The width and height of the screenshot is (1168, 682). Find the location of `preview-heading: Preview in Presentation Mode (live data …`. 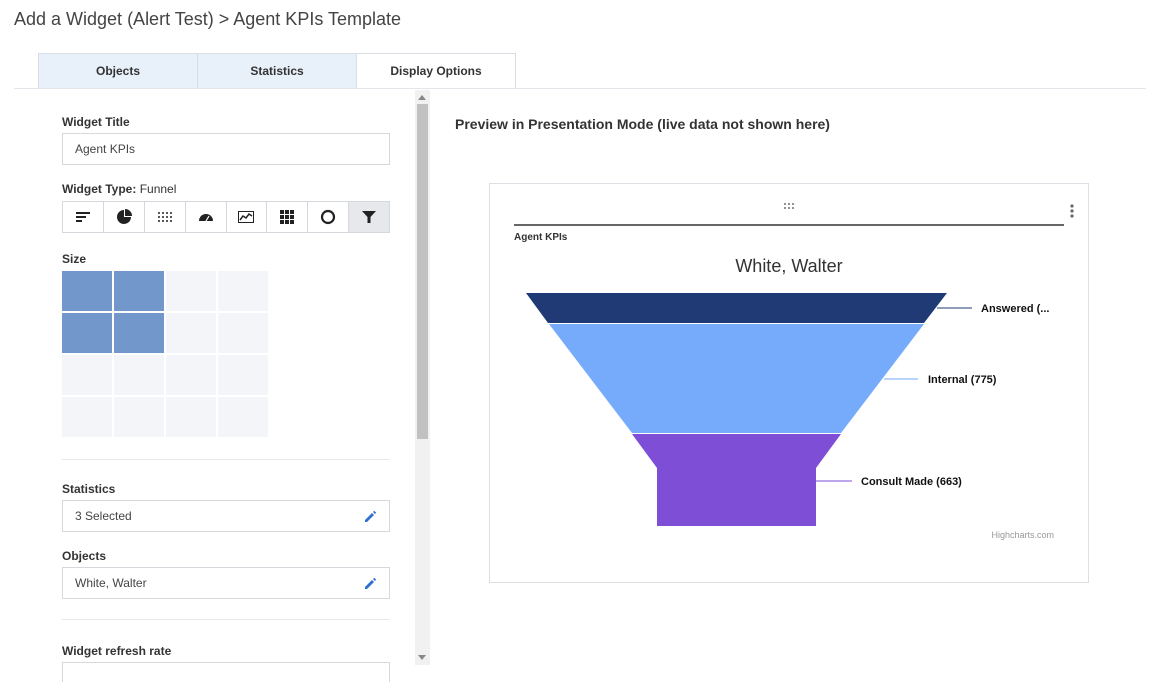

preview-heading: Preview in Presentation Mode (live data … is located at coordinates (642, 124).